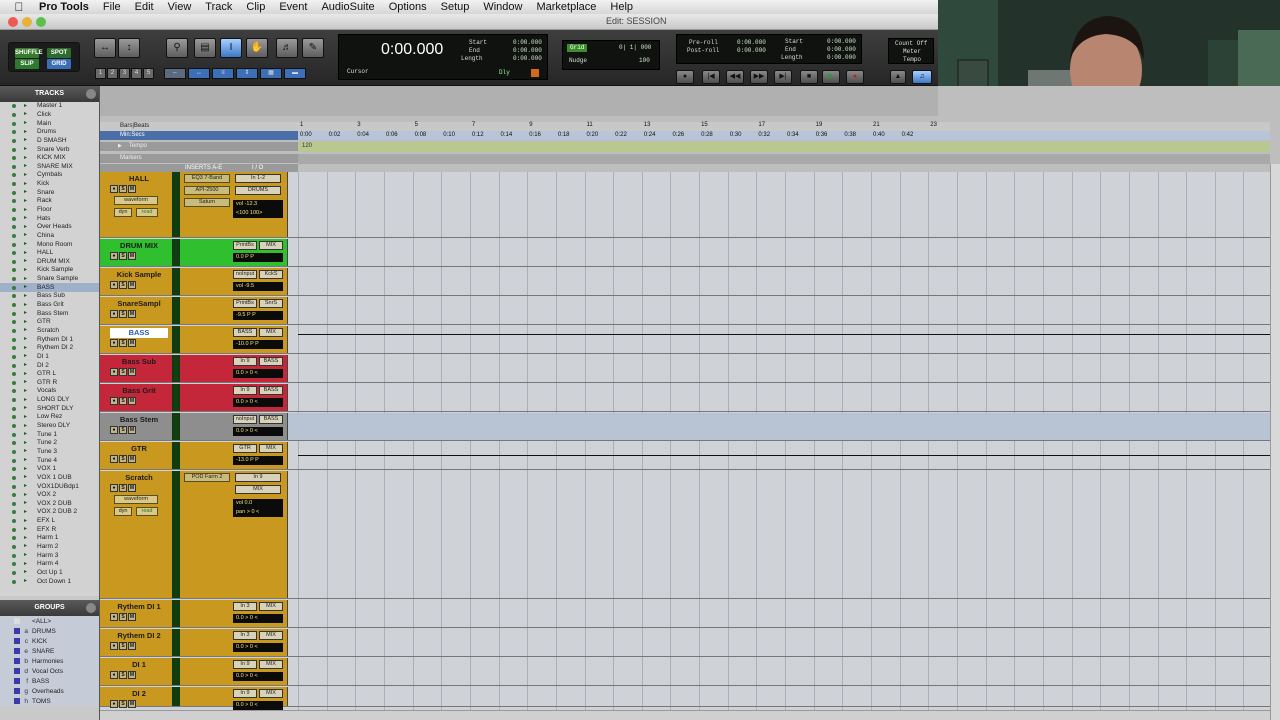 This screenshot has height=720, width=1280. What do you see at coordinates (258, 204) in the screenshot?
I see `volume-readout: vol -12.3` at bounding box center [258, 204].